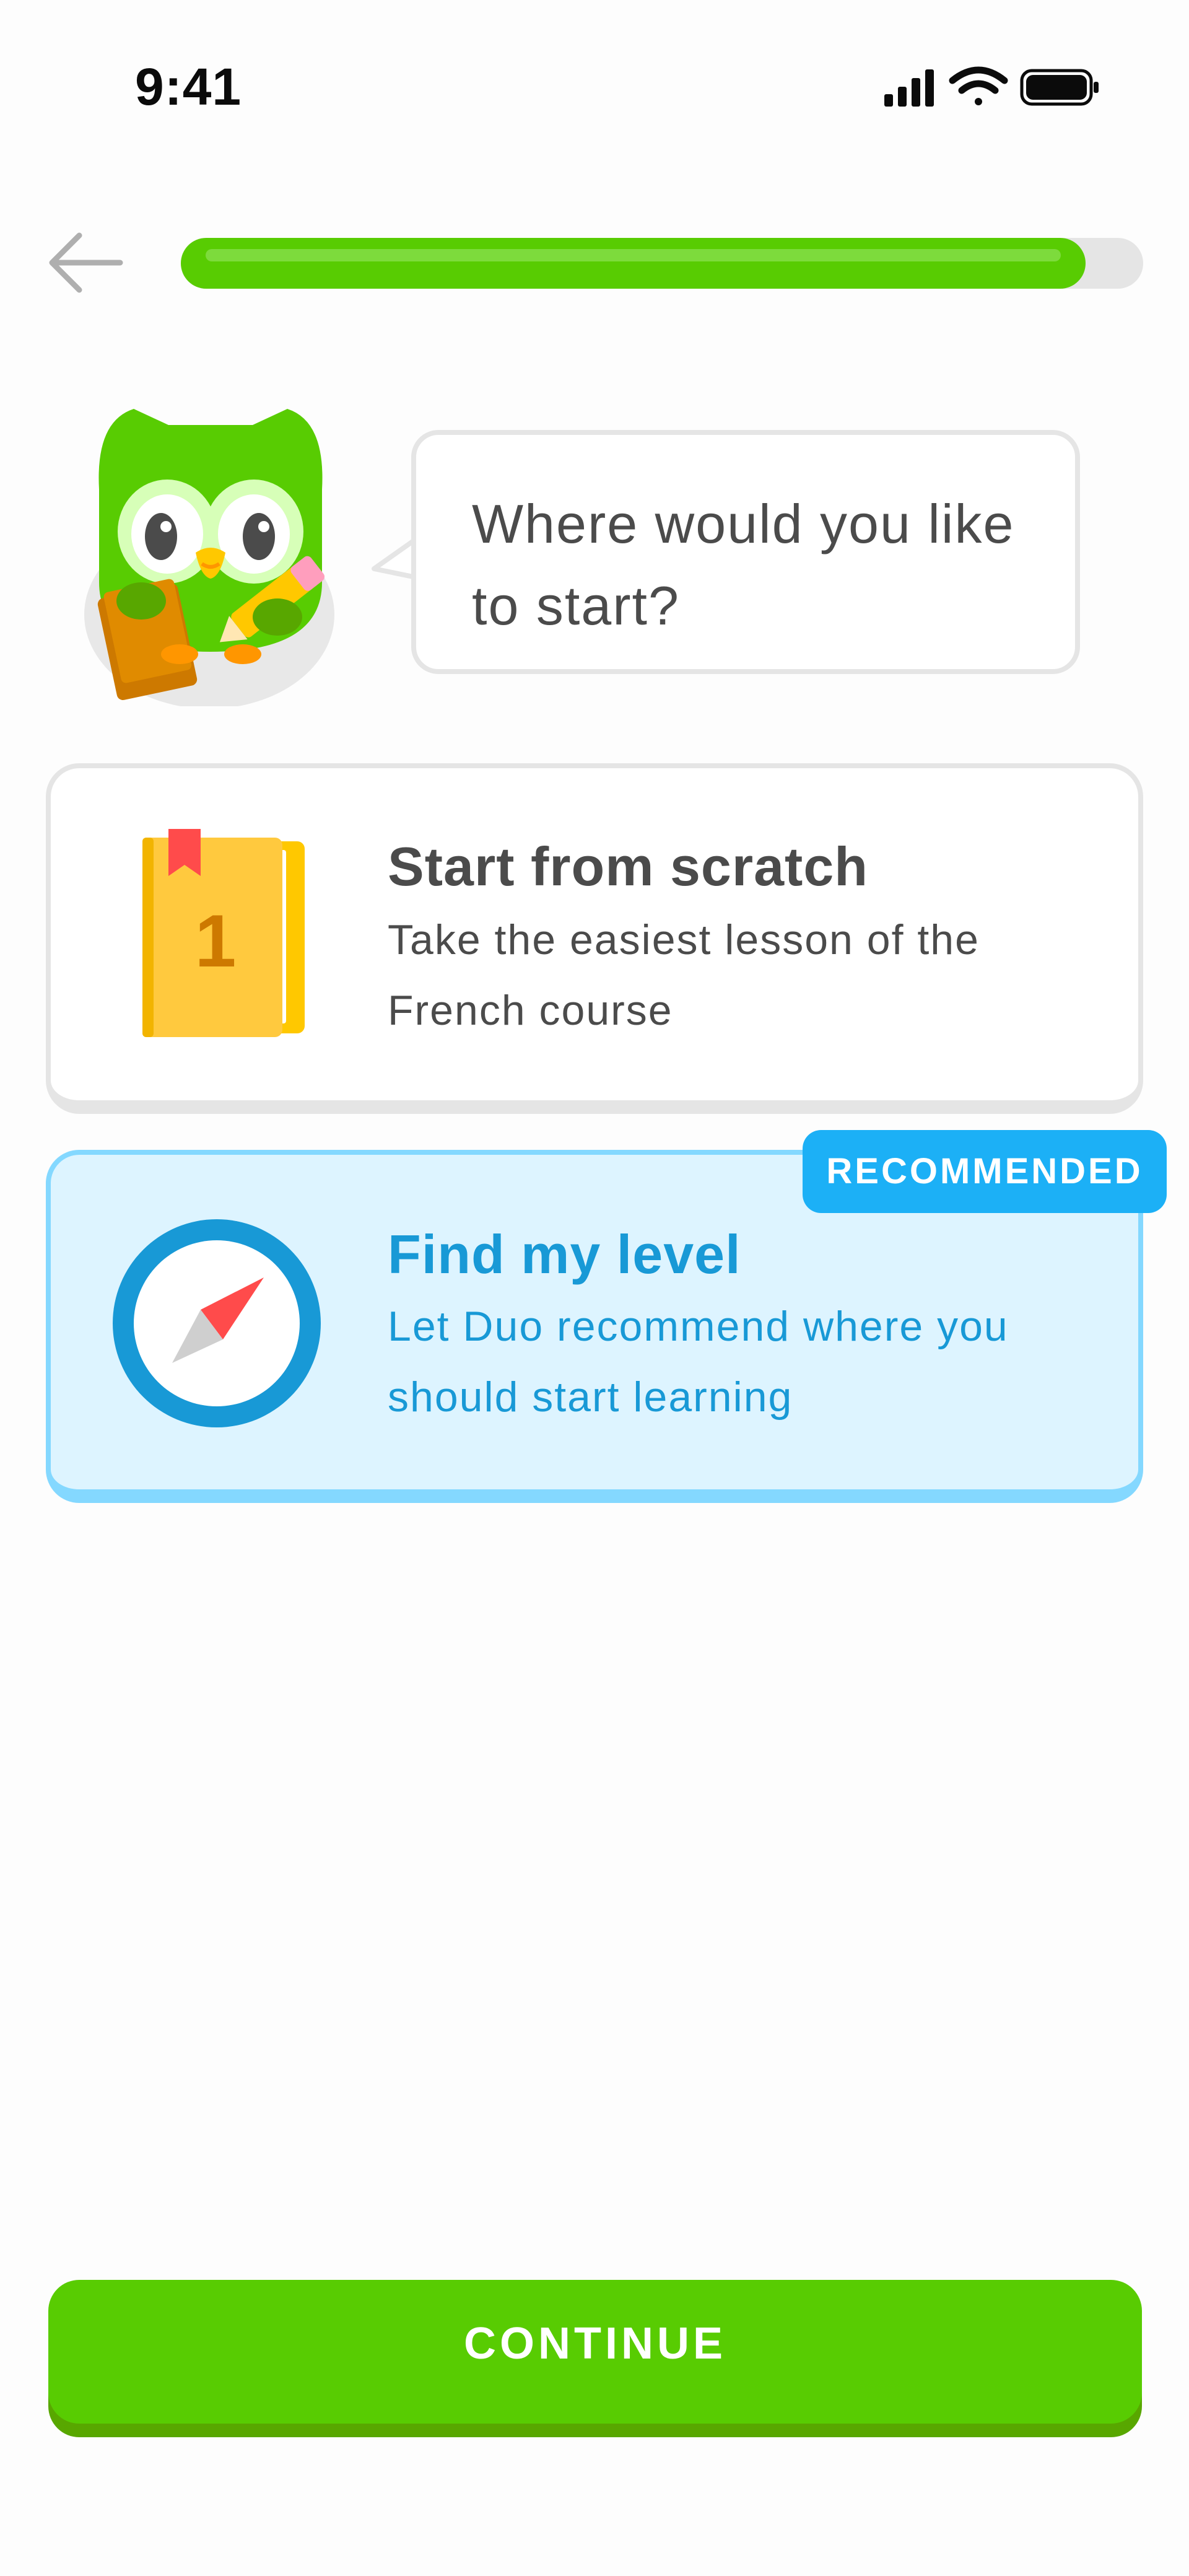 This screenshot has width=1189, height=2576. I want to click on status-time: 9:41, so click(188, 87).